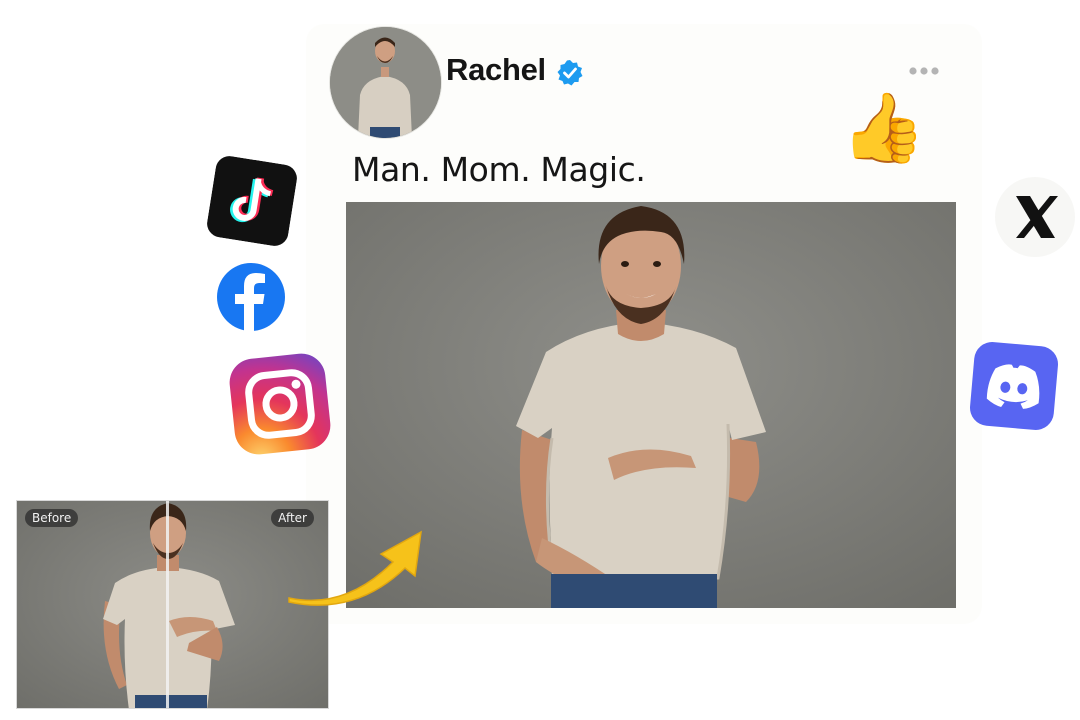 This screenshot has height=720, width=1080. I want to click on comparison-photo, so click(172, 604).